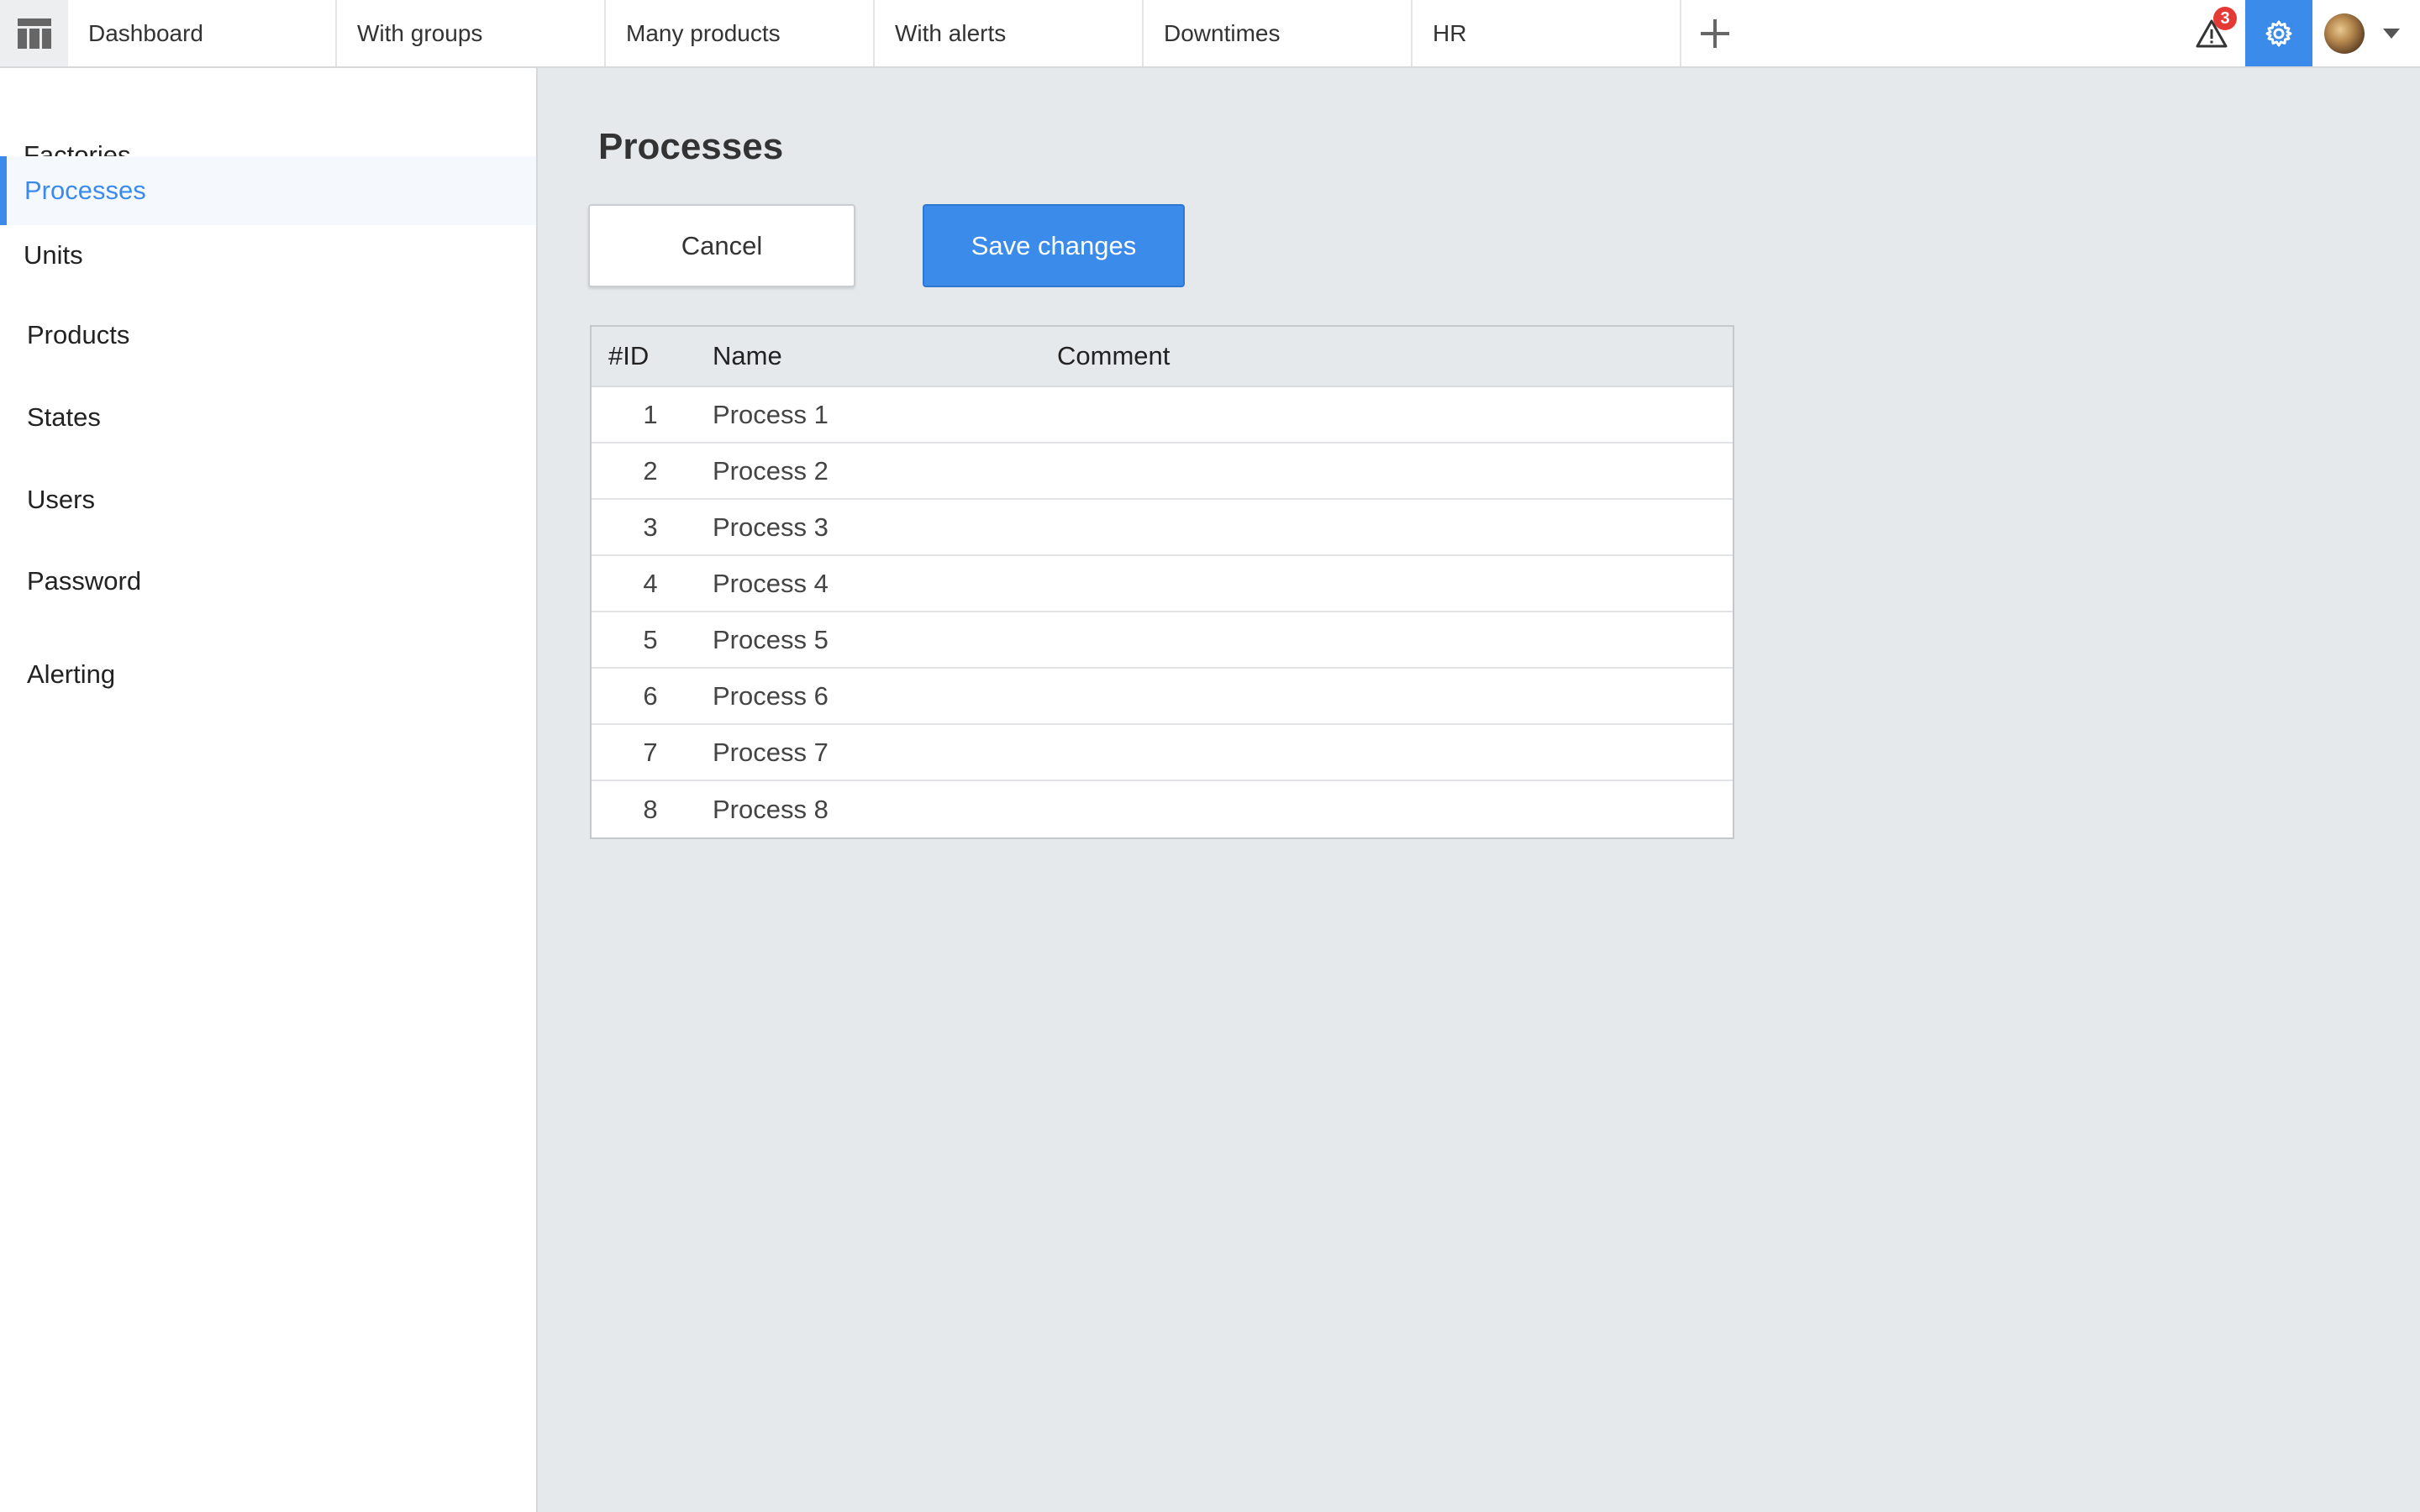 This screenshot has height=1512, width=2420. What do you see at coordinates (650, 583) in the screenshot?
I see `row-id: 4` at bounding box center [650, 583].